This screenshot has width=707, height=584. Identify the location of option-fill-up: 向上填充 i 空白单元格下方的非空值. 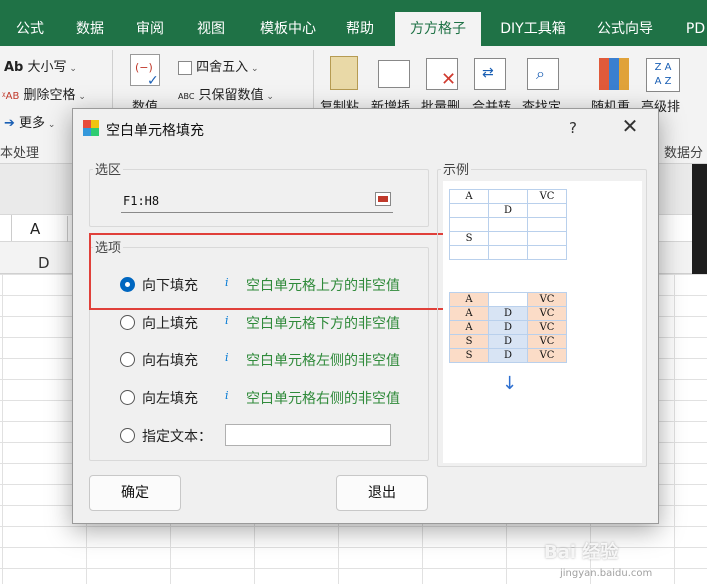
(270, 323).